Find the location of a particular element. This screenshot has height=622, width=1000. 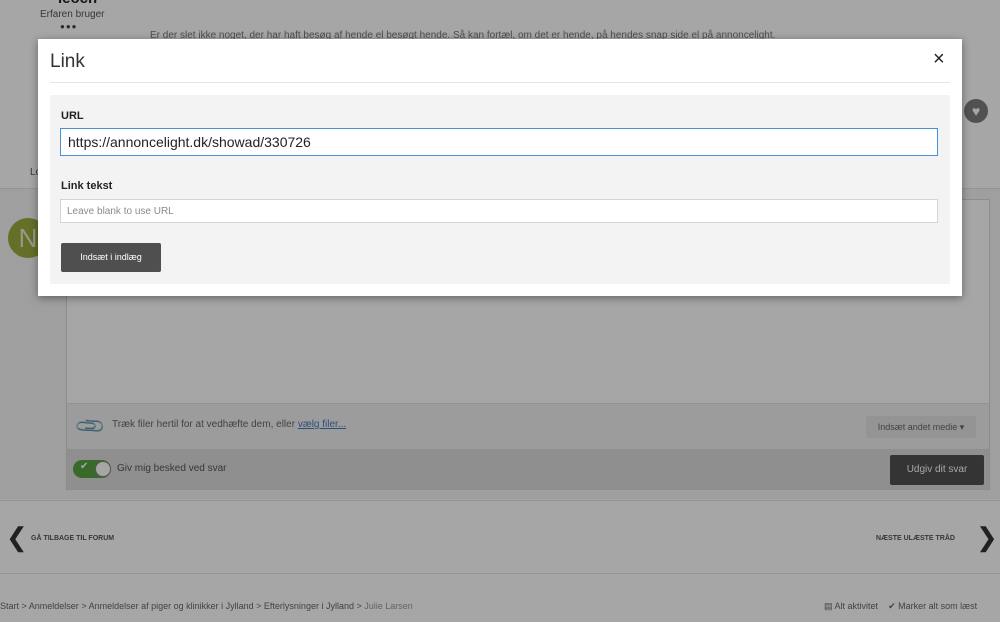

dialog-divider is located at coordinates (500, 82).